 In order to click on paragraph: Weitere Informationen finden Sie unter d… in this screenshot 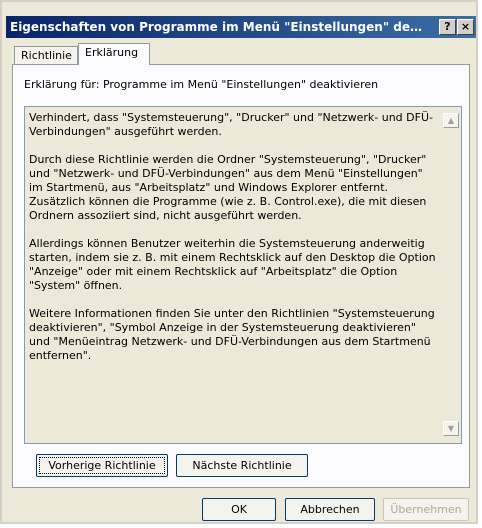, I will do `click(232, 334)`.